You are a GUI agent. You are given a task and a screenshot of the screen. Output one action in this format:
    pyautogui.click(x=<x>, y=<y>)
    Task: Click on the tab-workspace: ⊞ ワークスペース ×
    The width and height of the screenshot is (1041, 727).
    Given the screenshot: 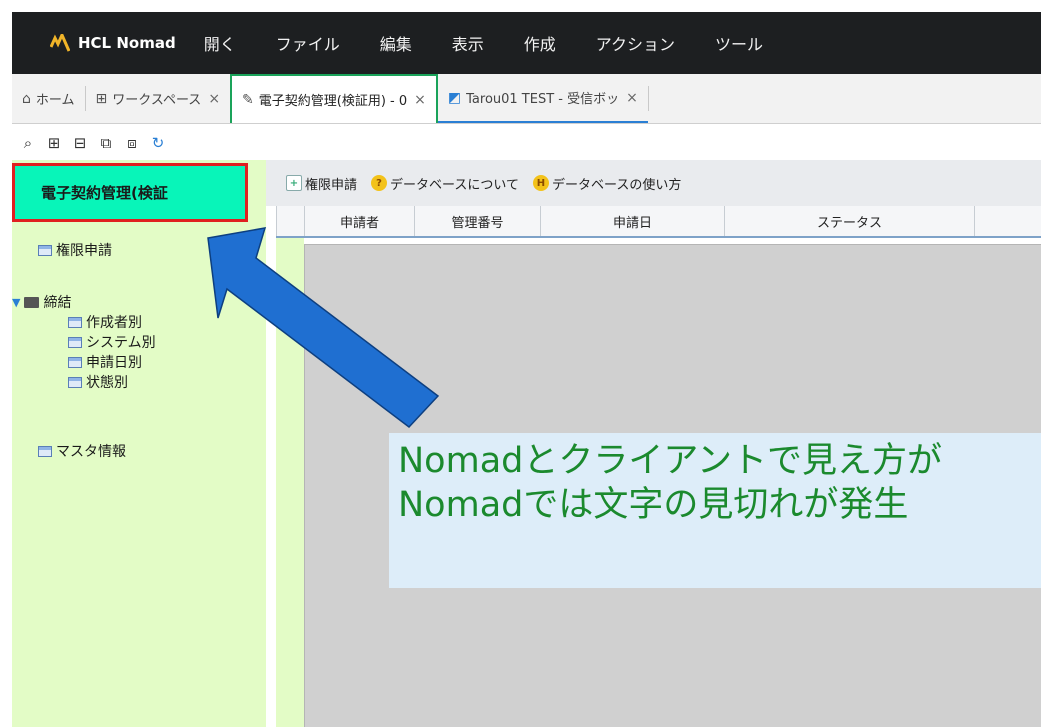 What is the action you would take?
    pyautogui.click(x=158, y=98)
    